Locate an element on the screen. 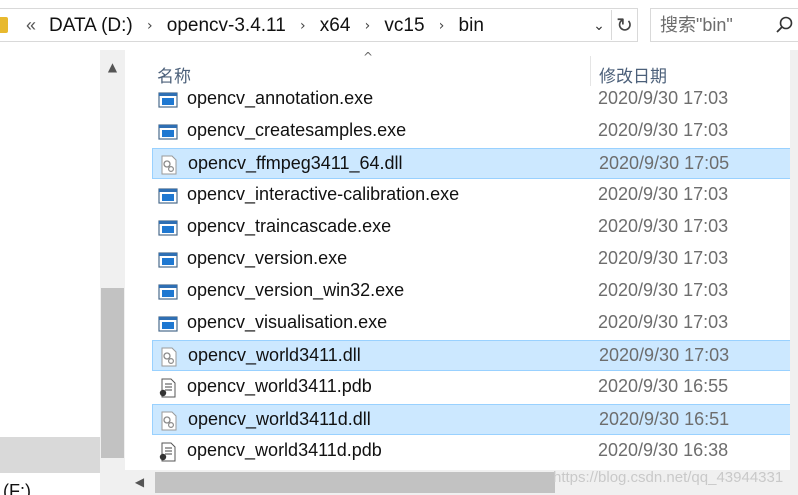 This screenshot has width=798, height=495. scroll-up-icon: ▲ is located at coordinates (112, 67).